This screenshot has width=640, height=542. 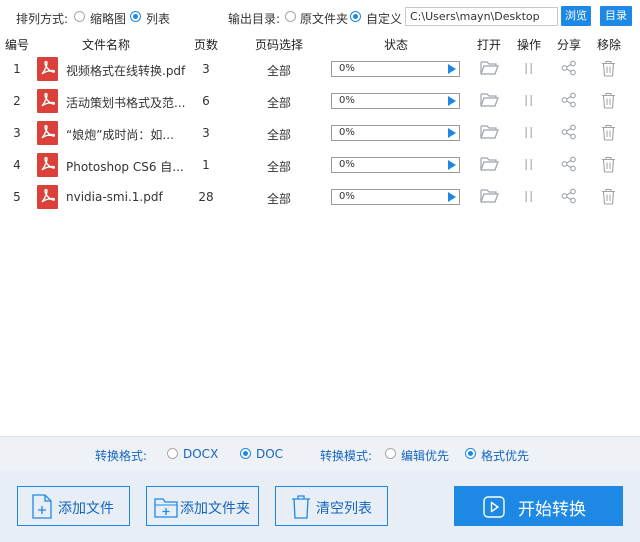 What do you see at coordinates (121, 456) in the screenshot?
I see `format-label: 转换格式:` at bounding box center [121, 456].